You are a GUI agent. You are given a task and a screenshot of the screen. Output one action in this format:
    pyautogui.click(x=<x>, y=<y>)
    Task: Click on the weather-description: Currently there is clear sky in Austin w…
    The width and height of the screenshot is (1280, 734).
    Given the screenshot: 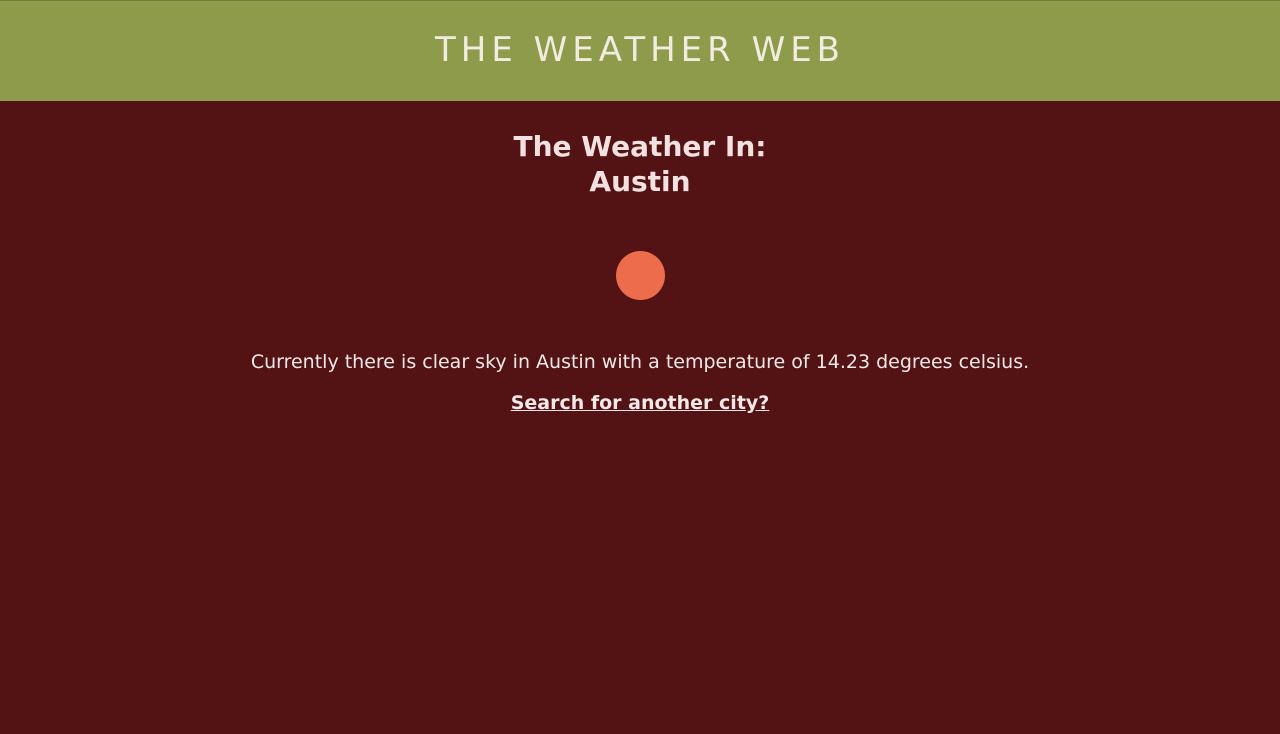 What is the action you would take?
    pyautogui.click(x=640, y=362)
    